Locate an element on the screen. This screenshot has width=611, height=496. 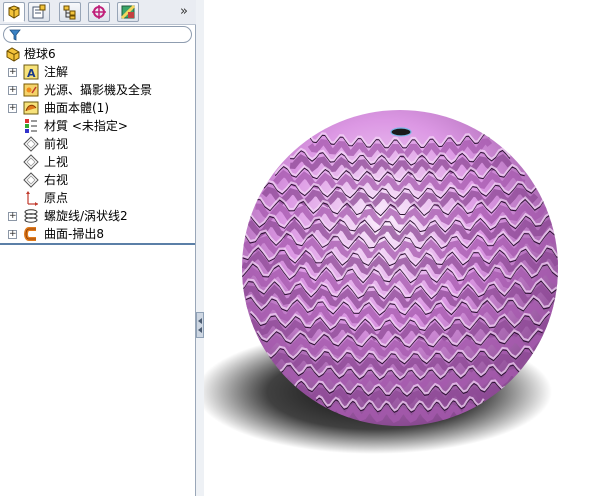
tree-item-label: 上视 is located at coordinates (56, 162).